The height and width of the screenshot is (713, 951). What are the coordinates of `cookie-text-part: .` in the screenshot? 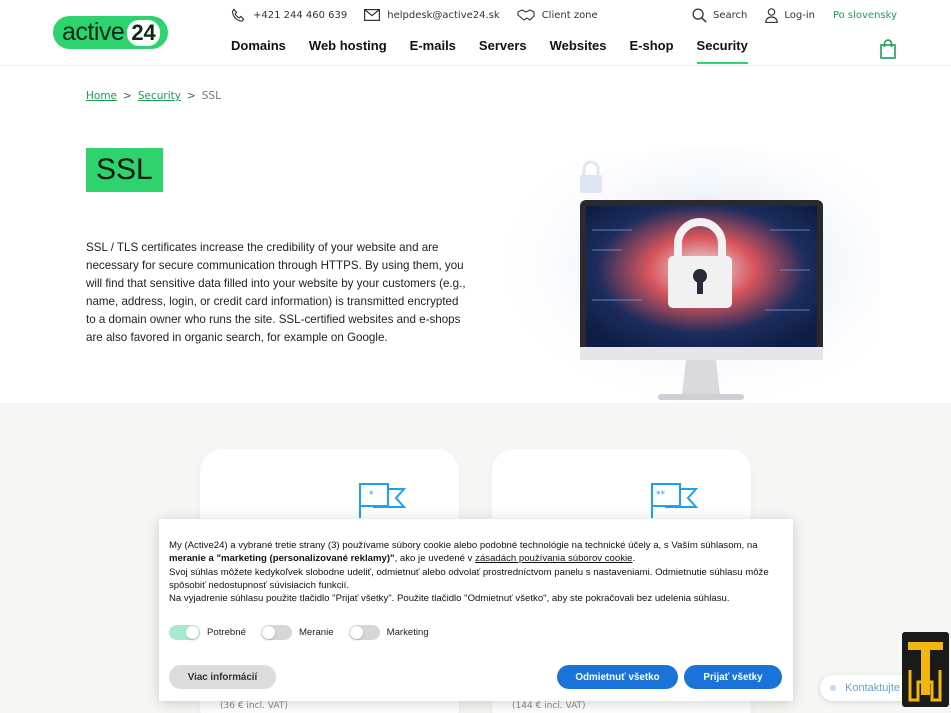 It's located at (634, 559).